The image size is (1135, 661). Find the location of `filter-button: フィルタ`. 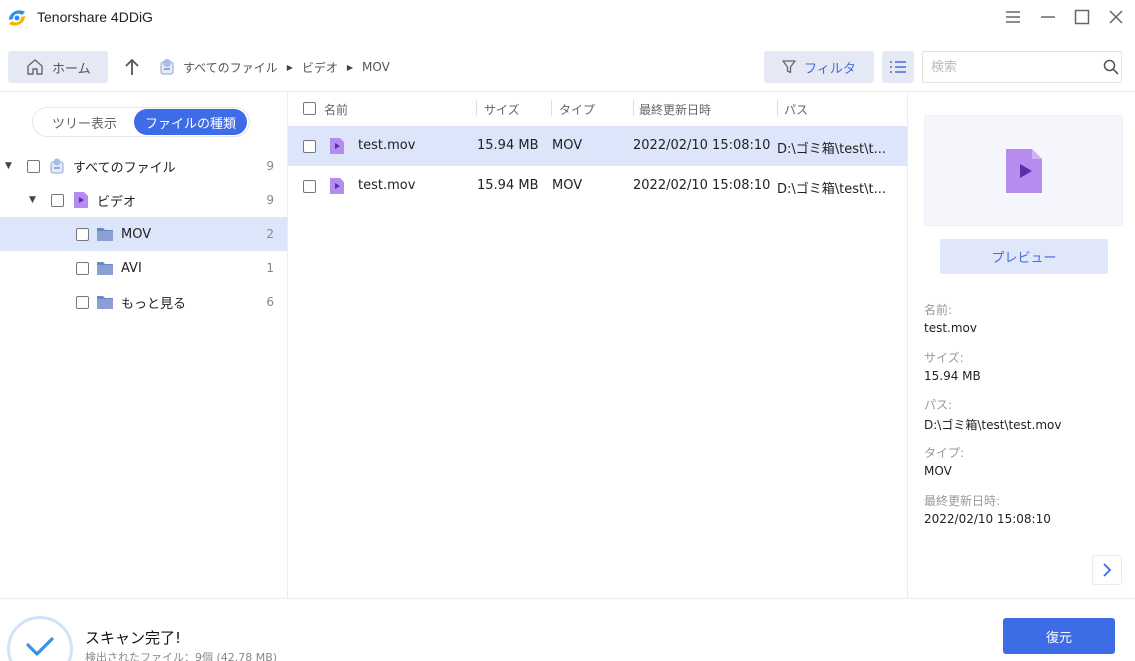

filter-button: フィルタ is located at coordinates (819, 67).